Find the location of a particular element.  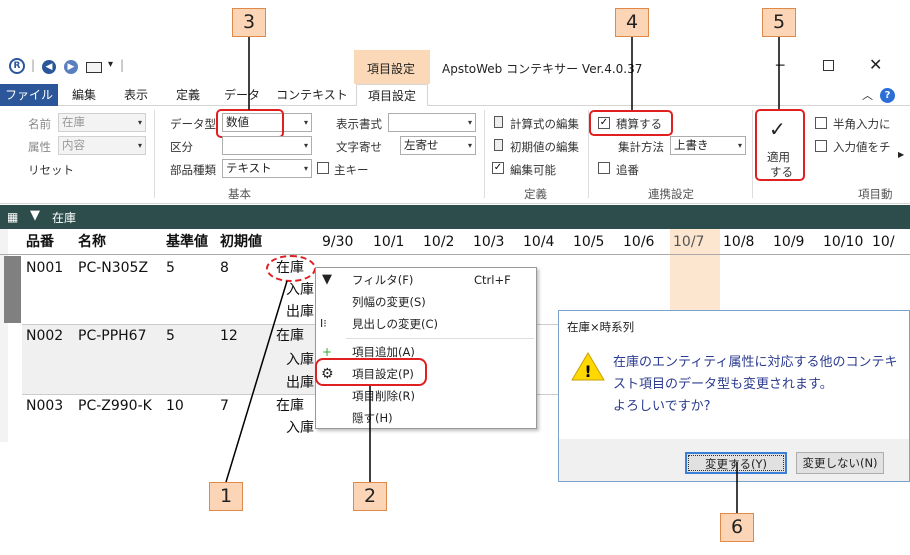

callout-2: 2 is located at coordinates (370, 496).